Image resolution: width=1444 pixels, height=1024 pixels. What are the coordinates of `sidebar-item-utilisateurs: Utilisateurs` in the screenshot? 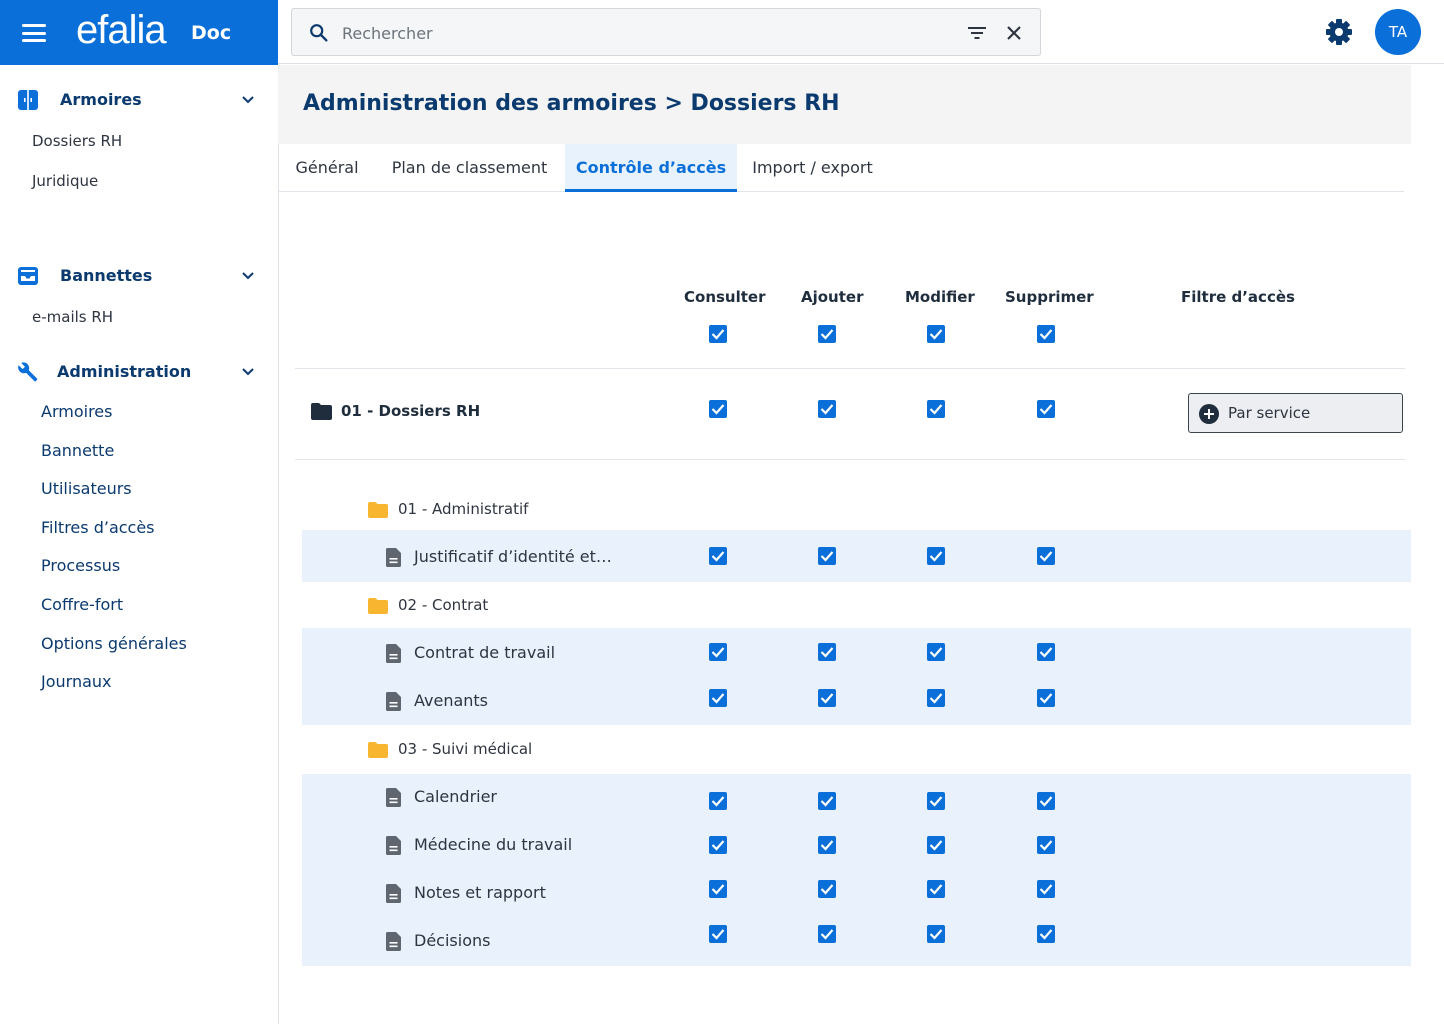 It's located at (86, 488).